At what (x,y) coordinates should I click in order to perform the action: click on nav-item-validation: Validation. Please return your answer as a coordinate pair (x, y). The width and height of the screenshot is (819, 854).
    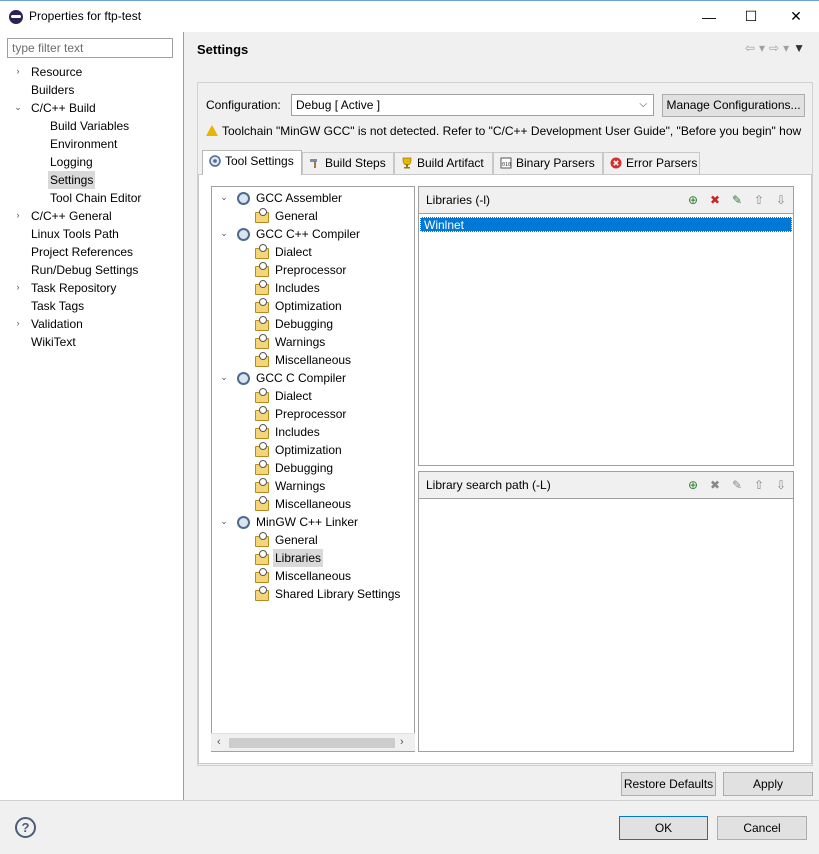
    Looking at the image, I should click on (57, 324).